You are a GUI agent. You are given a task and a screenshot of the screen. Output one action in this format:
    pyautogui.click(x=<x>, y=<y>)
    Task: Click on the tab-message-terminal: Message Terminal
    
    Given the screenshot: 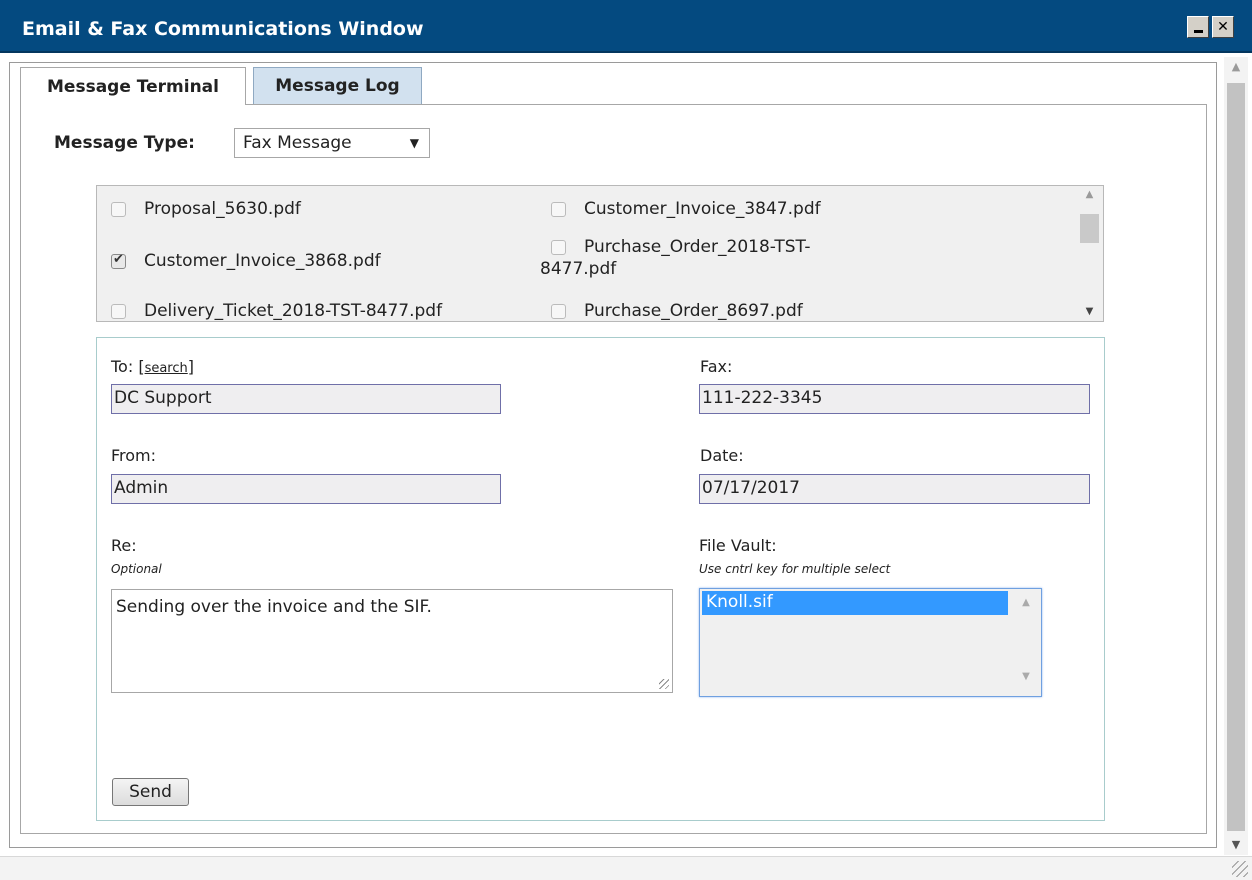 What is the action you would take?
    pyautogui.click(x=133, y=86)
    